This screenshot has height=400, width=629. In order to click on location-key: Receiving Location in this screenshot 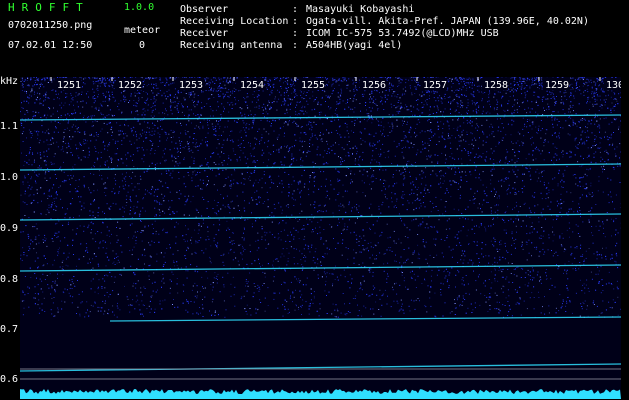, I will do `click(234, 21)`.